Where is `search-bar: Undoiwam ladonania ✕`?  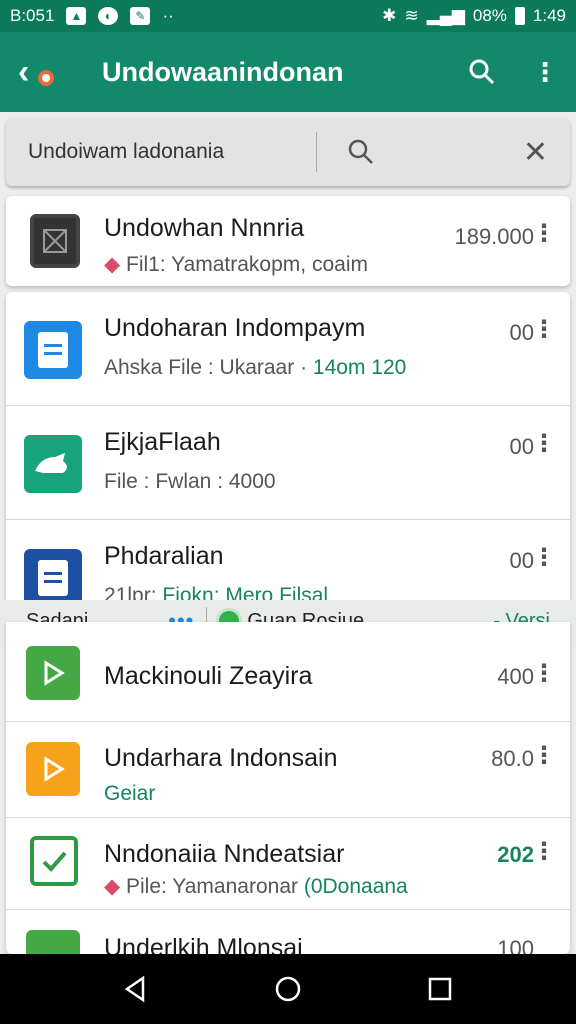 search-bar: Undoiwam ladonania ✕ is located at coordinates (288, 152).